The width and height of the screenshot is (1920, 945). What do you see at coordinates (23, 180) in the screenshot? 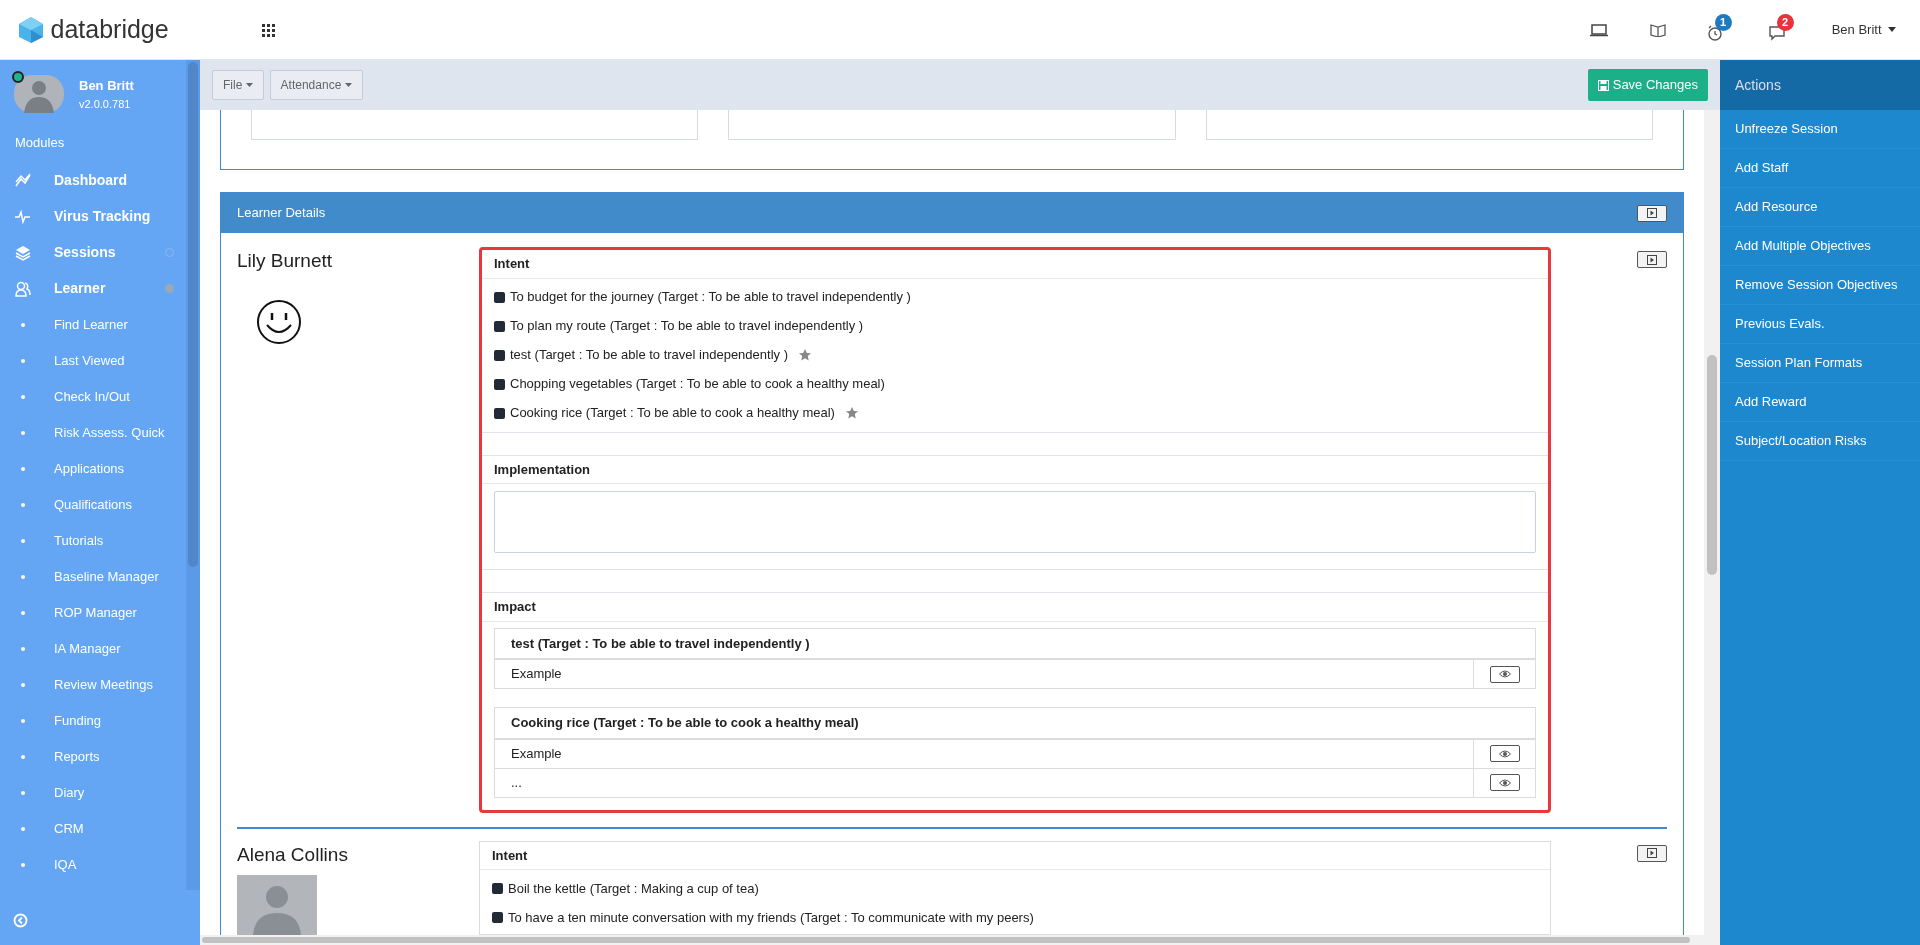
I see `line-chart-icon` at bounding box center [23, 180].